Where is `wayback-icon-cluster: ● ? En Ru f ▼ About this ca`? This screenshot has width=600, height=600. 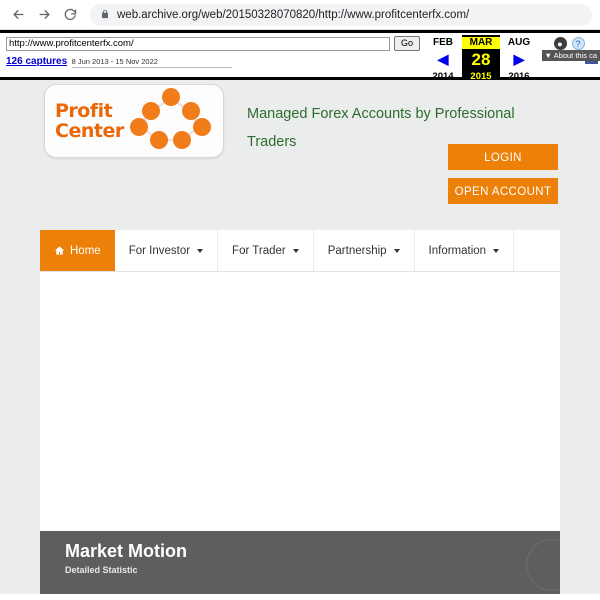 wayback-icon-cluster: ● ? En Ru f ▼ About this ca is located at coordinates (569, 49).